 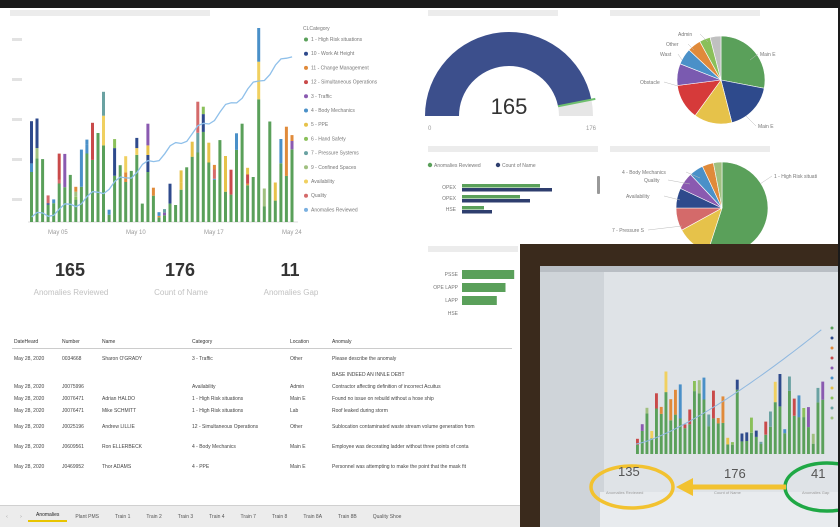 I want to click on col-header-category: Category, so click(x=239, y=342).